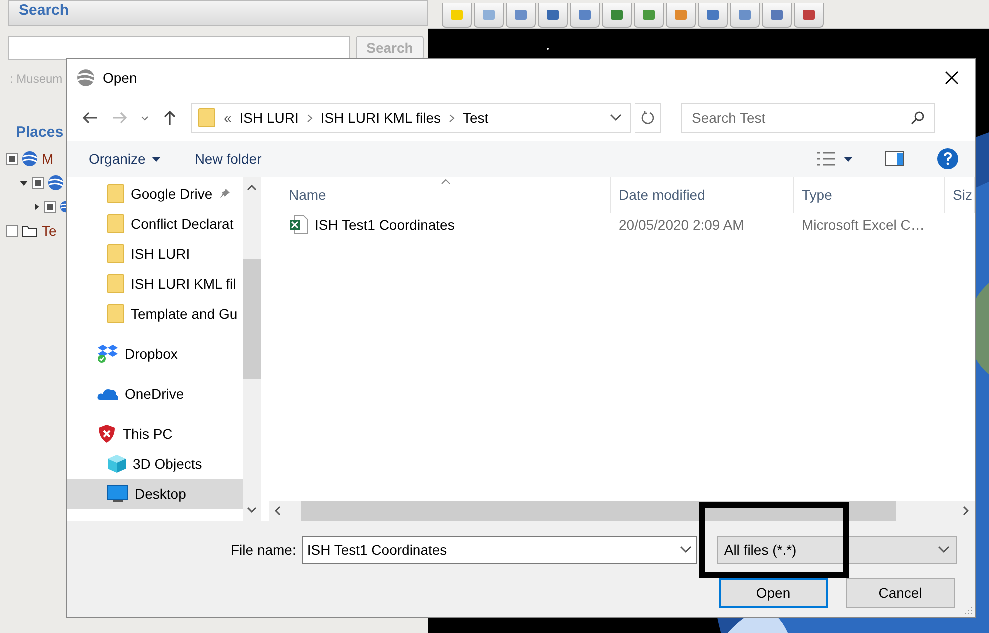 The width and height of the screenshot is (989, 633). Describe the element at coordinates (155, 464) in the screenshot. I see `nav-item: 3D Objects` at that location.